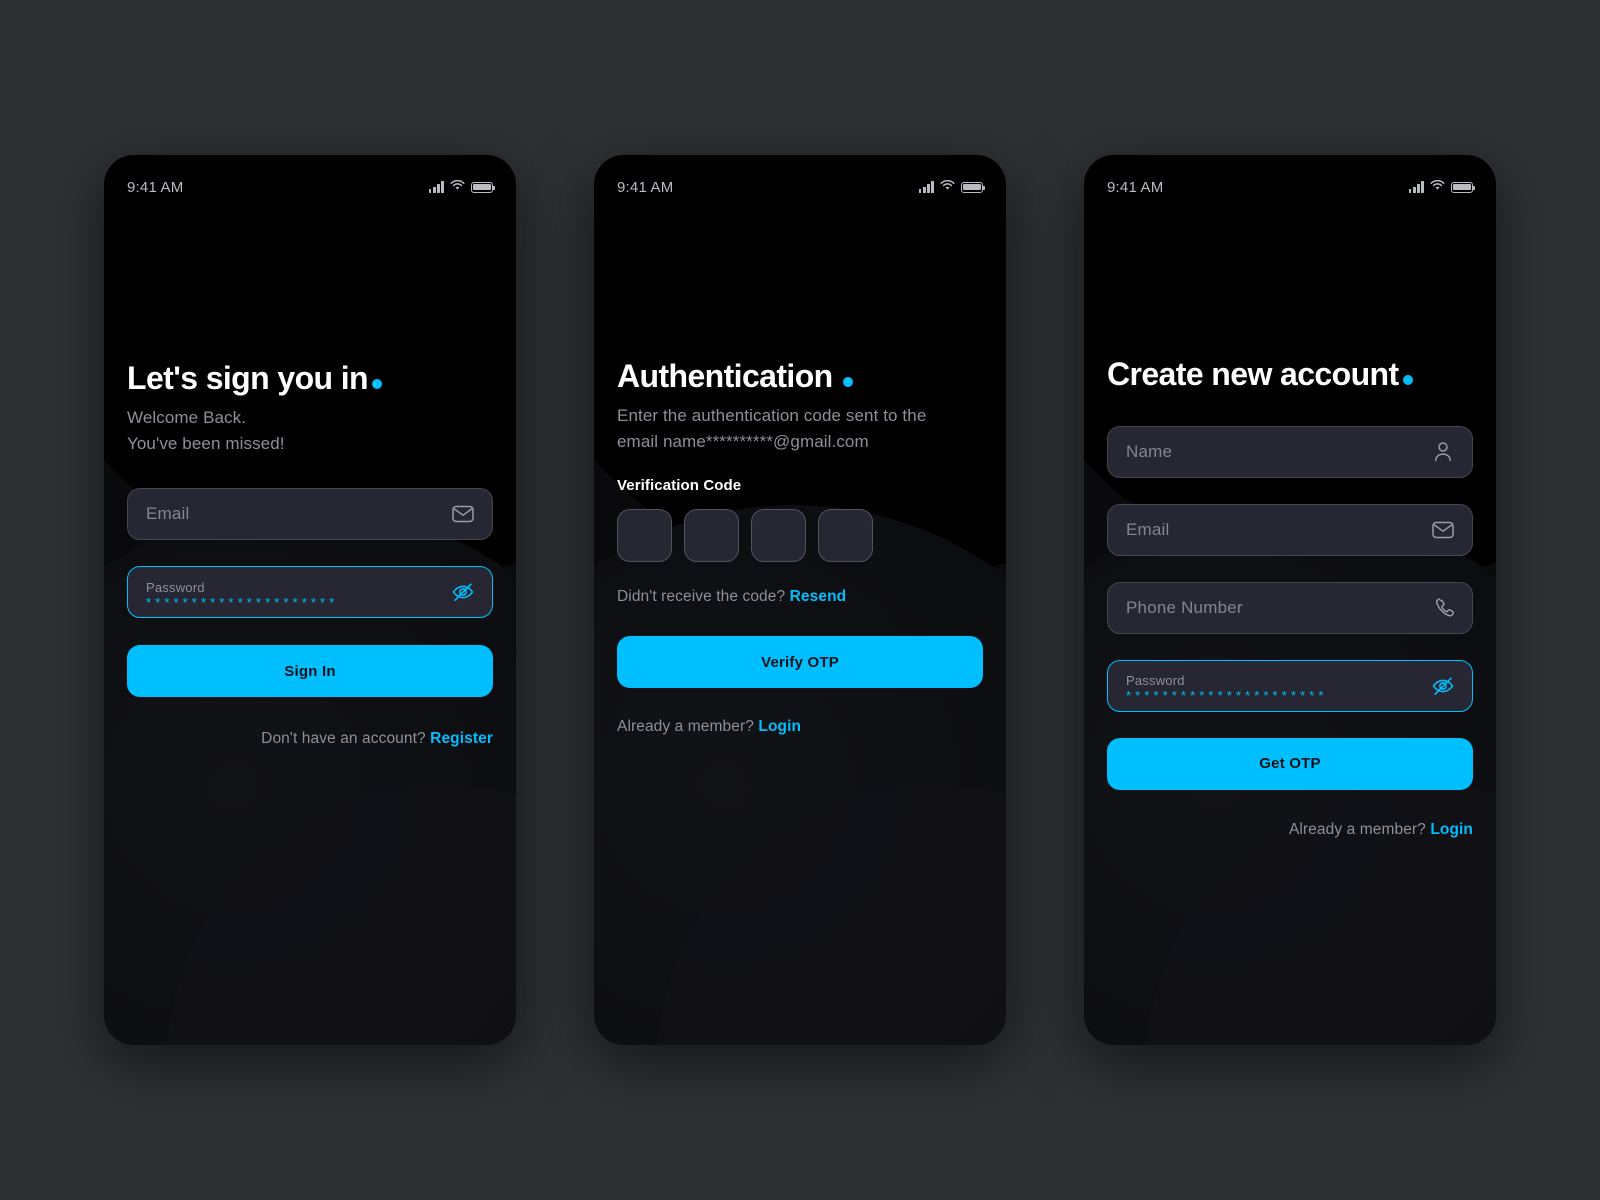 Image resolution: width=1600 pixels, height=1200 pixels. I want to click on verification-code-label: Verification Code, so click(679, 486).